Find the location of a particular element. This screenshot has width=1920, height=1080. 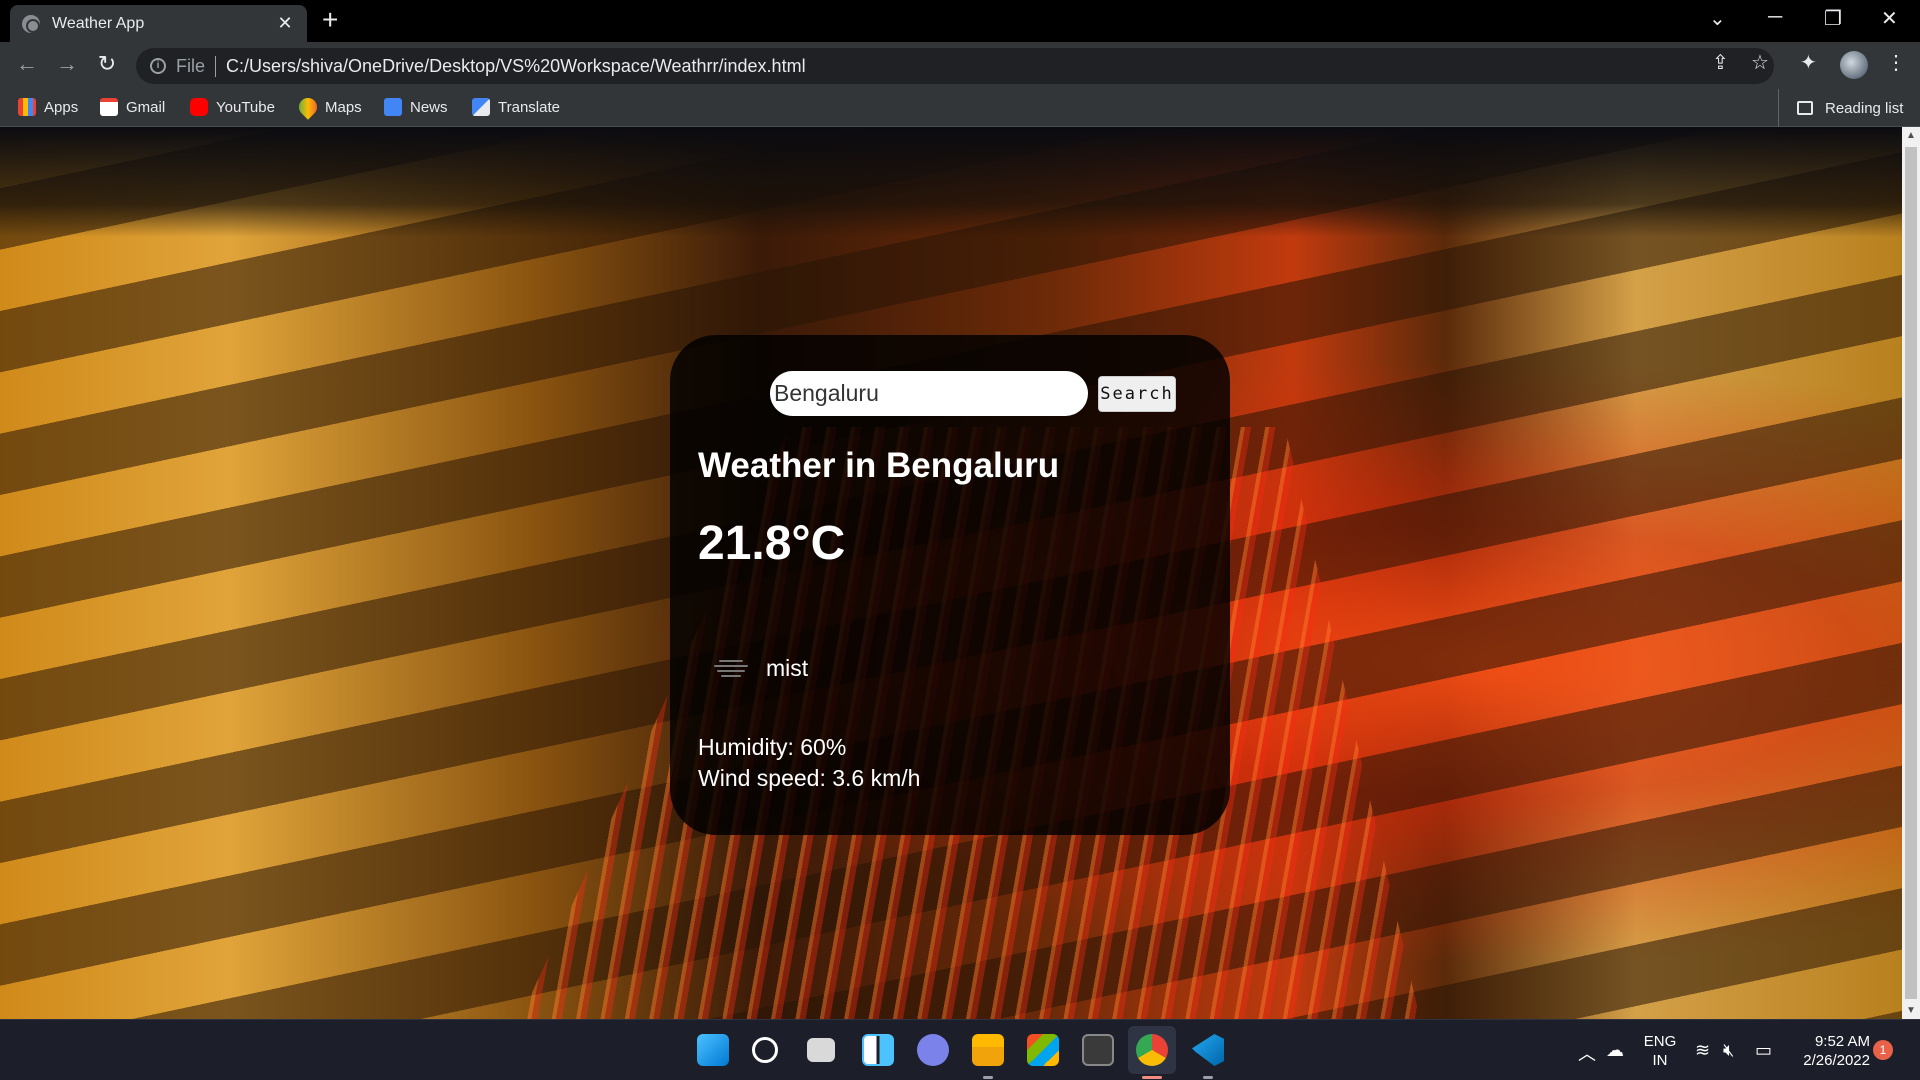

restore-button: ❐ is located at coordinates (1833, 18).